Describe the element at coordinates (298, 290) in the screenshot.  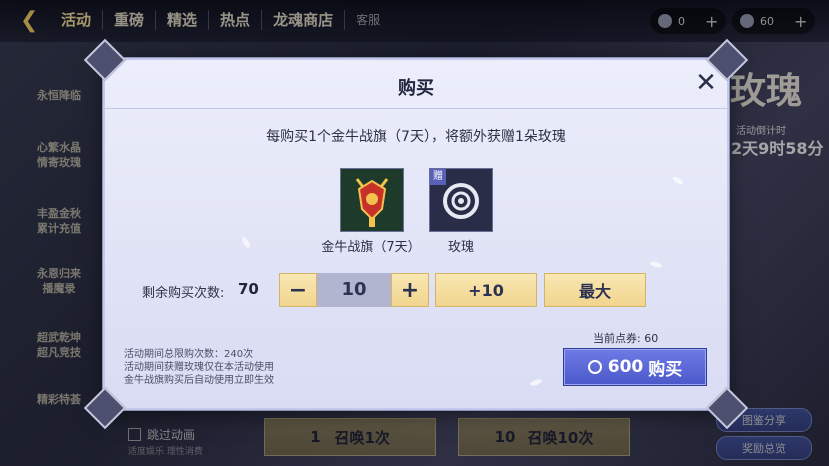
I see `minus-button: −` at that location.